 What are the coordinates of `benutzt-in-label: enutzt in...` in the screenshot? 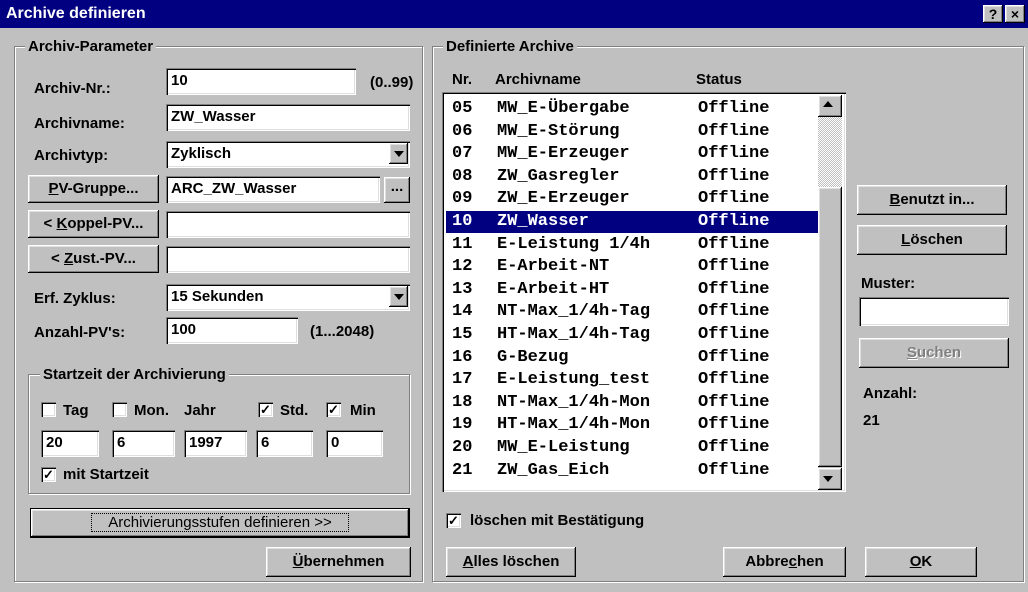 It's located at (937, 199).